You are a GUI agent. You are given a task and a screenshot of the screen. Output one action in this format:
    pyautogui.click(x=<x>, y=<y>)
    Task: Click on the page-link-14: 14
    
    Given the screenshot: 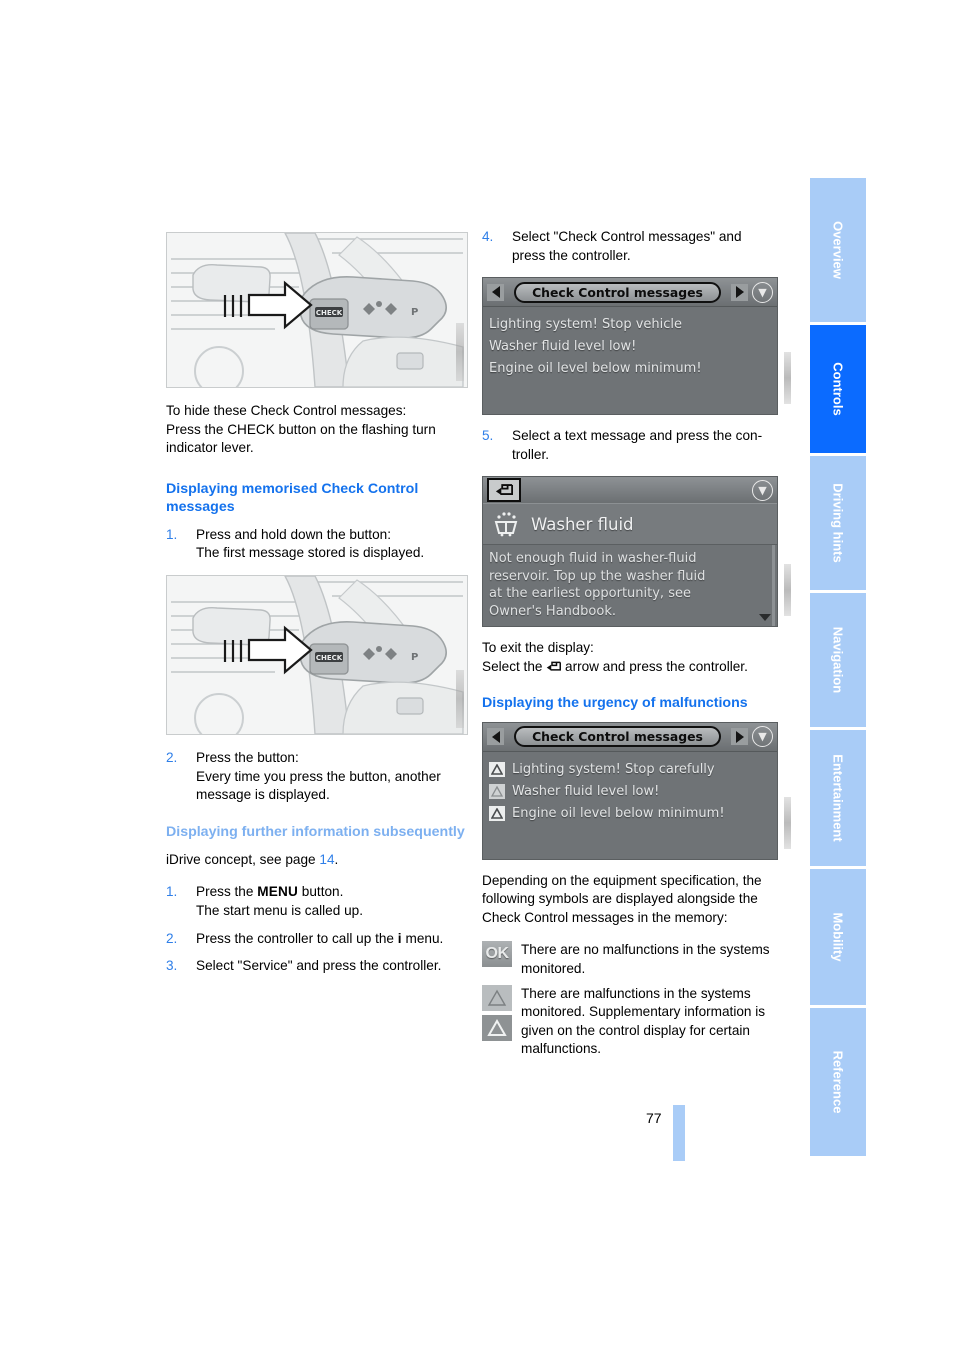 What is the action you would take?
    pyautogui.click(x=326, y=859)
    